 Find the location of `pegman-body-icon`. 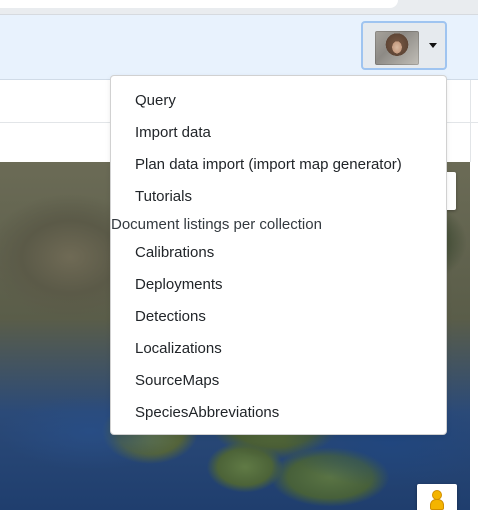

pegman-body-icon is located at coordinates (437, 504).